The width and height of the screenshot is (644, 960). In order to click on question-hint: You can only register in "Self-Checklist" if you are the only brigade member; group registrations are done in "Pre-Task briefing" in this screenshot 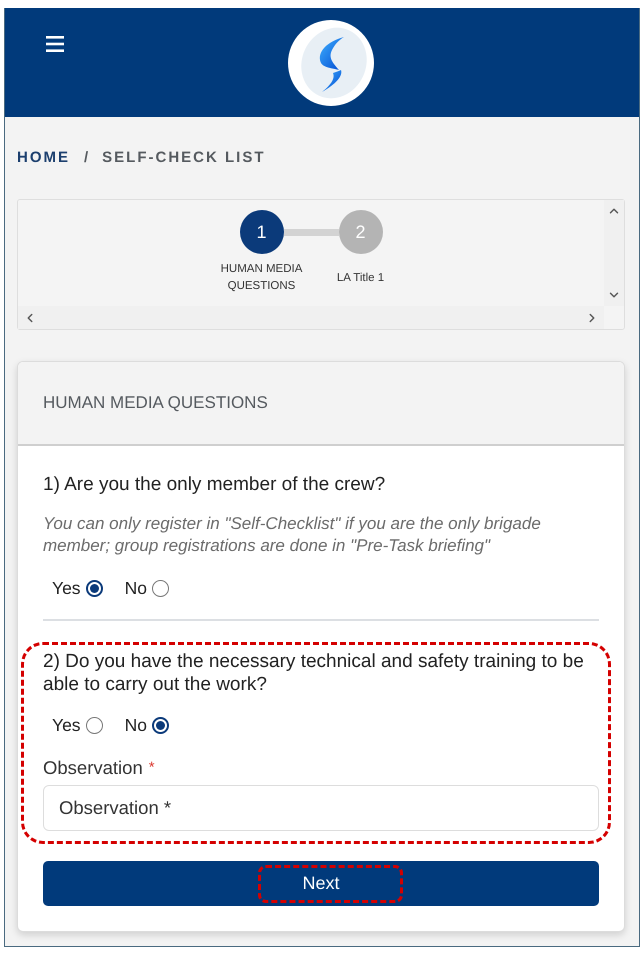, I will do `click(292, 535)`.